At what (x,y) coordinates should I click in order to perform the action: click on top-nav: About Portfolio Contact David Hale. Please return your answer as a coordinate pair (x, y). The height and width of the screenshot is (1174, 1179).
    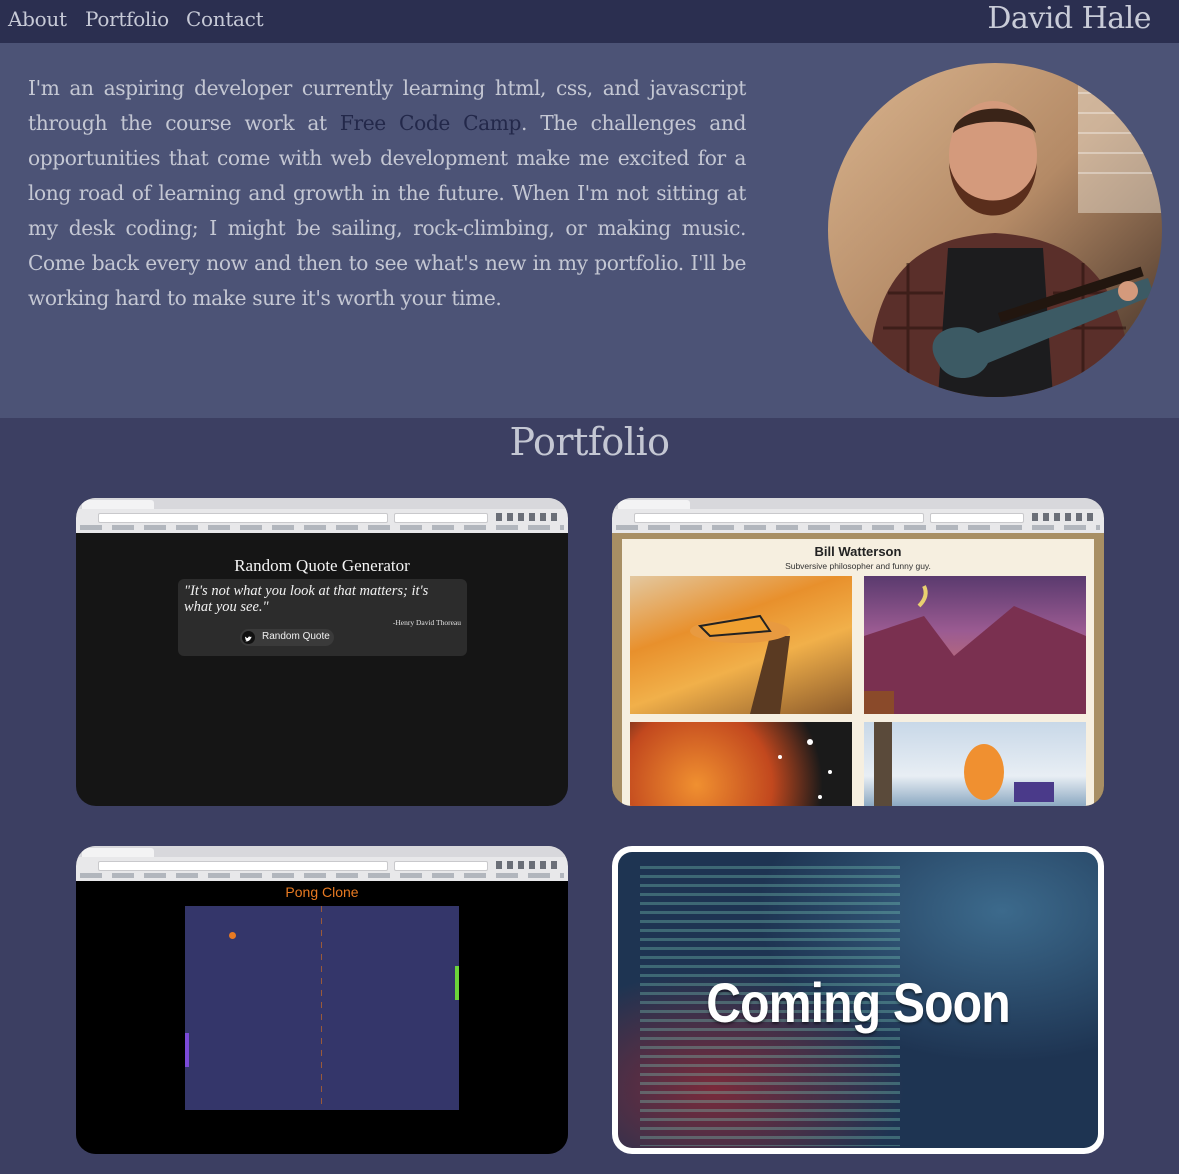
    Looking at the image, I should click on (589, 21).